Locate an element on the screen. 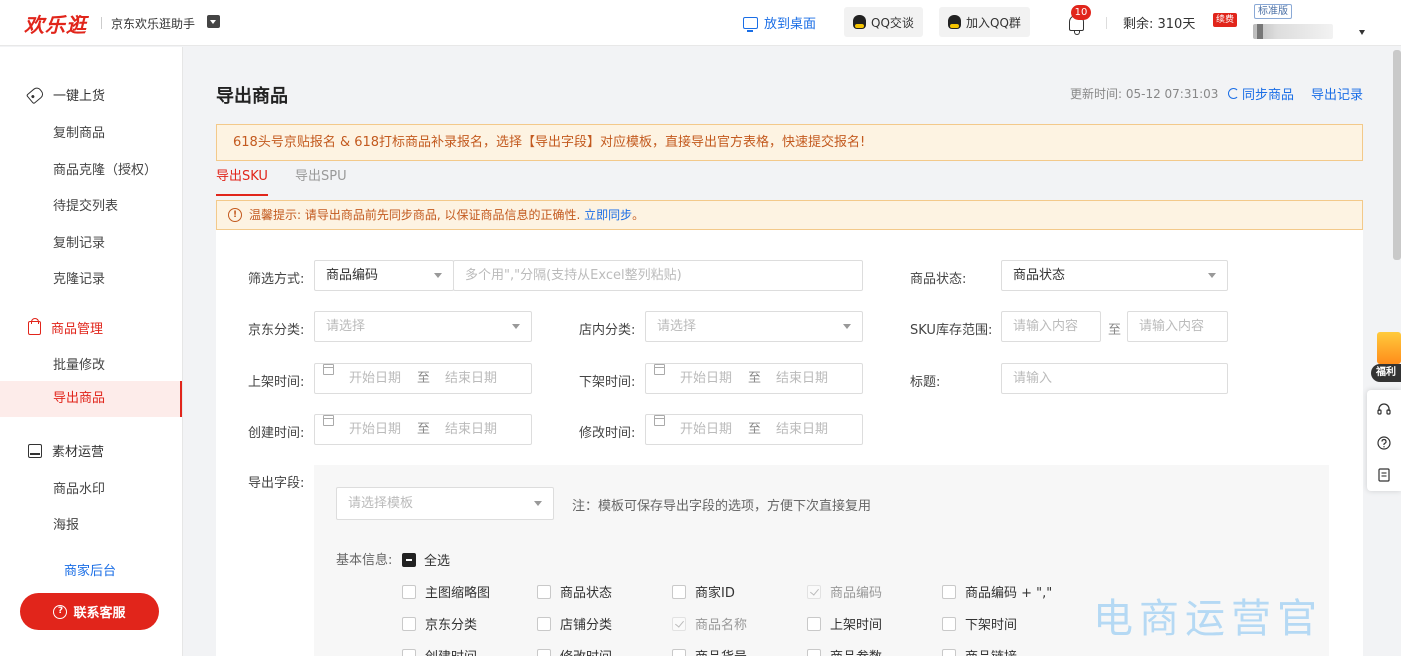 The width and height of the screenshot is (1401, 656). off-shelf-date-range: 开始日期 至 结束日期 is located at coordinates (754, 378).